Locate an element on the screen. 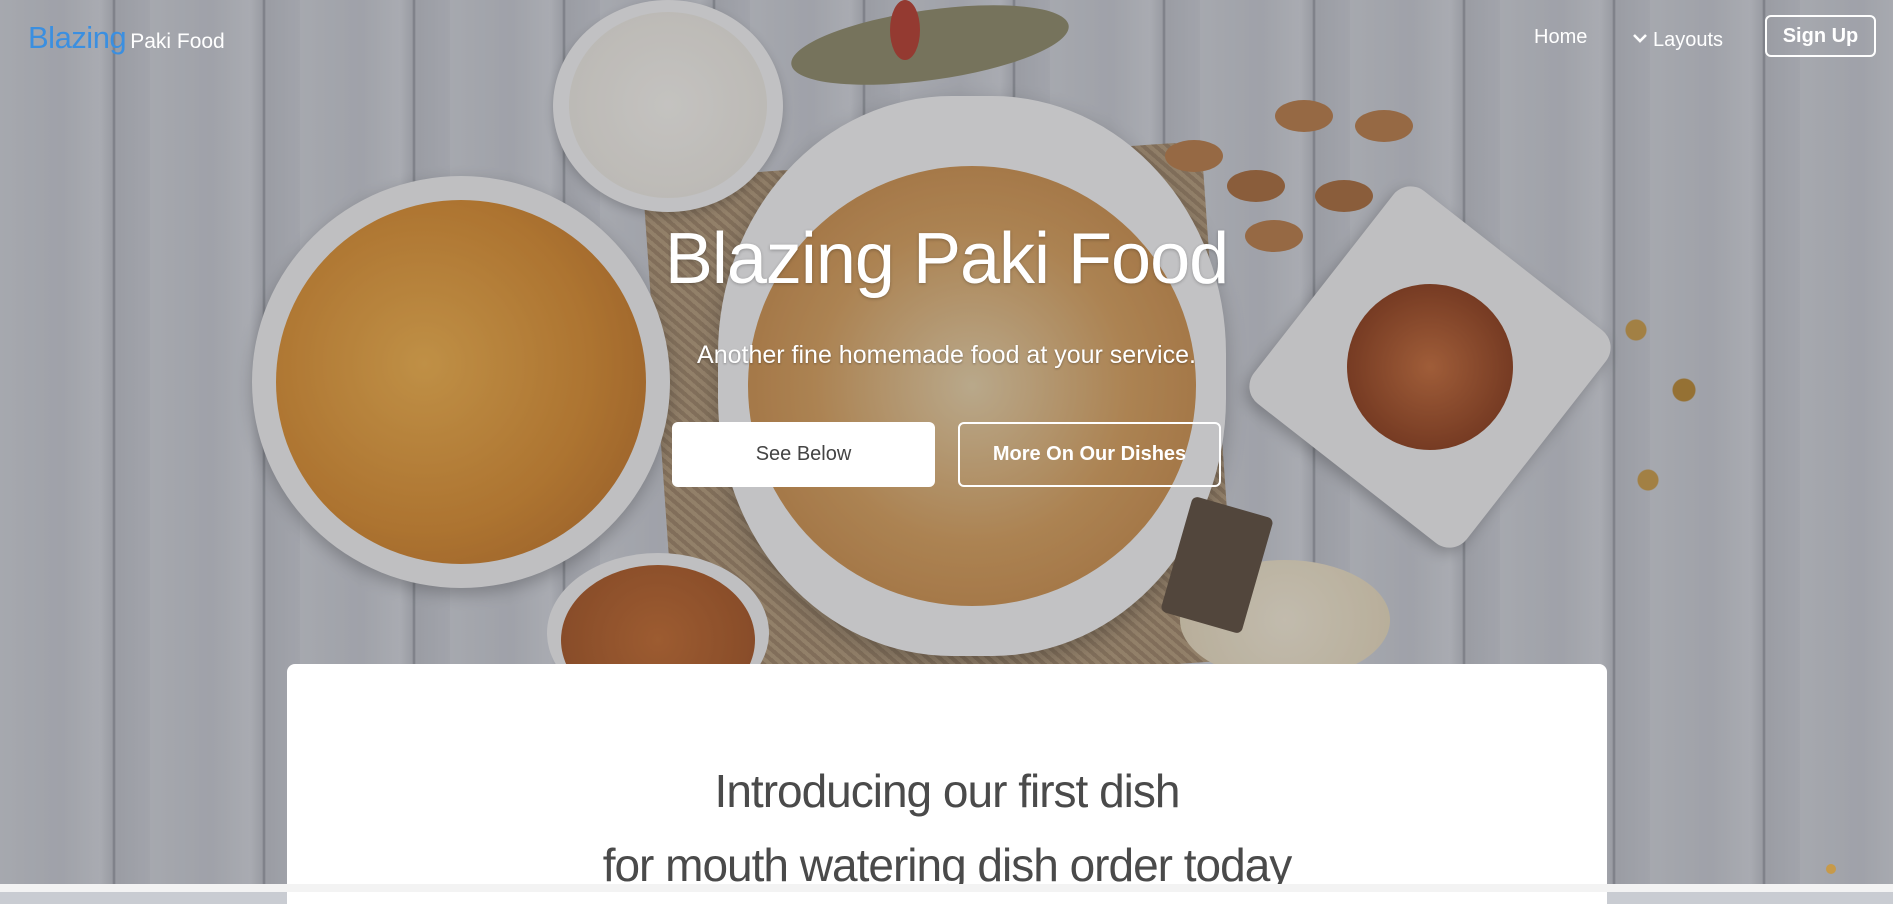 This screenshot has height=904, width=1893. nav-layouts-dropdown: Layouts is located at coordinates (1678, 39).